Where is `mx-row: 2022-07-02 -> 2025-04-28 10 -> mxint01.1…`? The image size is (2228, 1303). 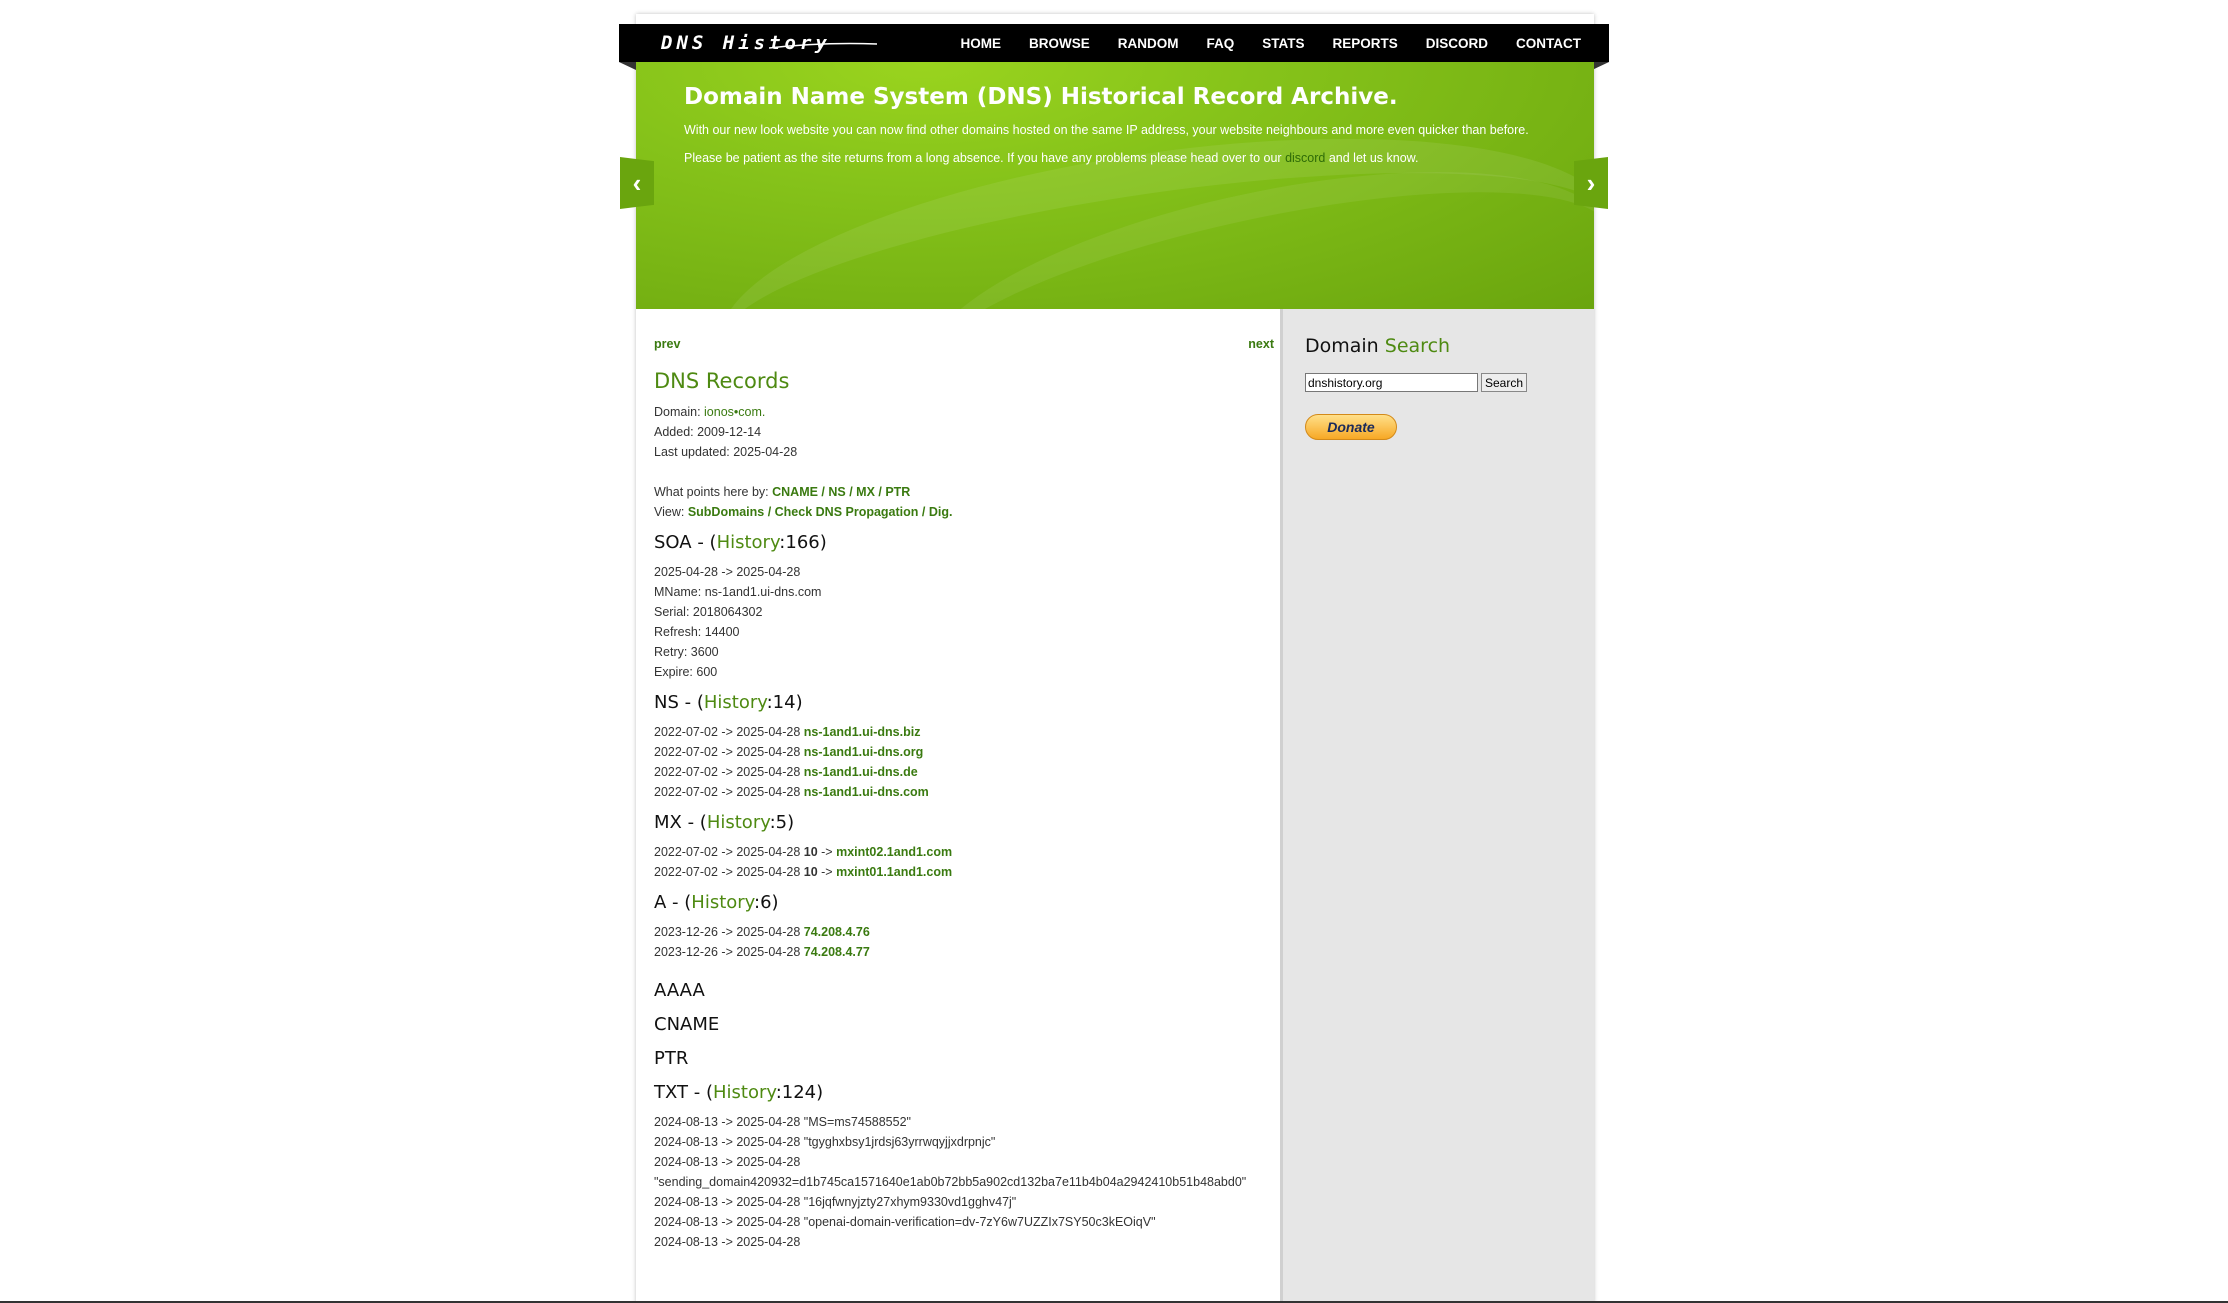 mx-row: 2022-07-02 -> 2025-04-28 10 -> mxint01.1… is located at coordinates (964, 872).